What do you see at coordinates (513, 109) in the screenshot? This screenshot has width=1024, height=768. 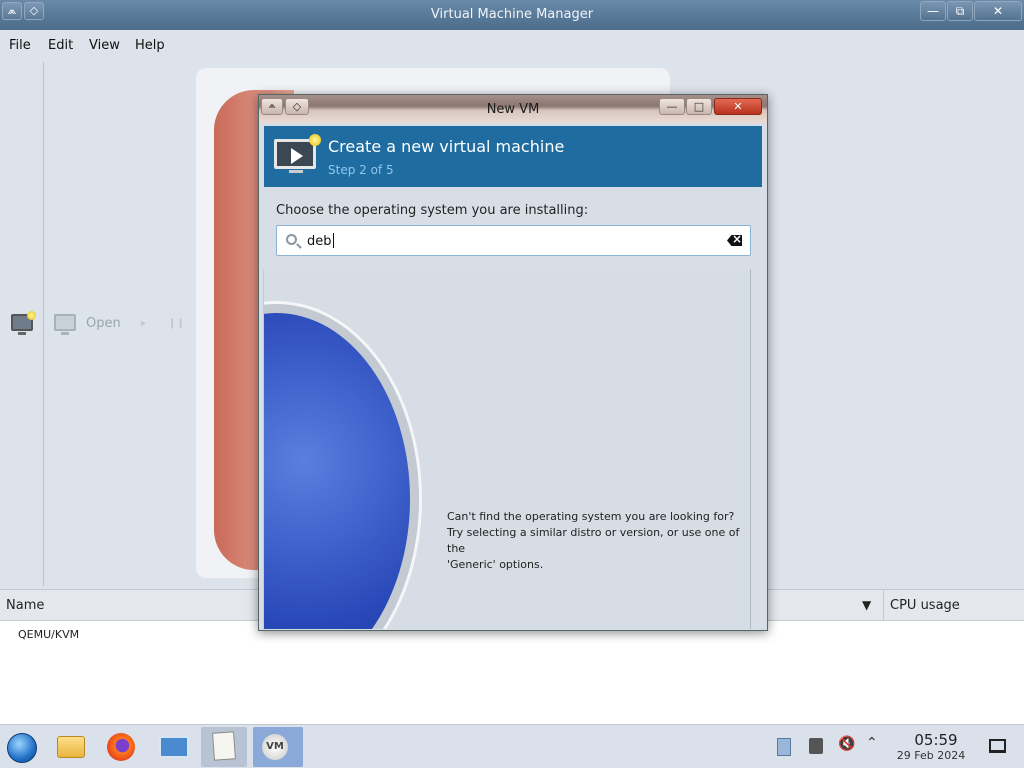 I see `dialog-titlebar: ⩕ ◇ New VM — □ ✕` at bounding box center [513, 109].